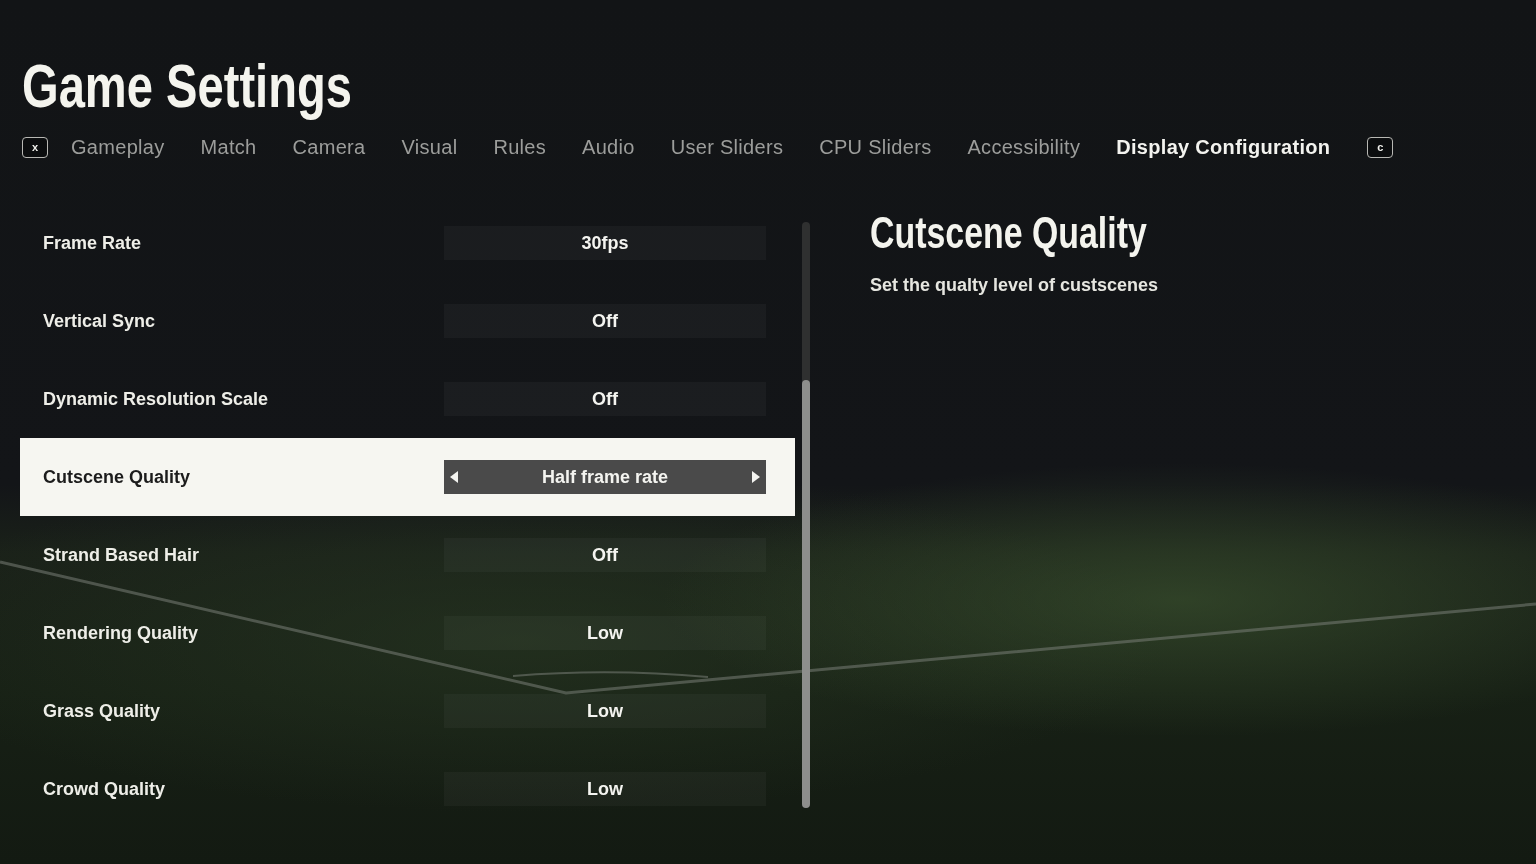  Describe the element at coordinates (806, 594) in the screenshot. I see `scrollbar-thumb` at that location.